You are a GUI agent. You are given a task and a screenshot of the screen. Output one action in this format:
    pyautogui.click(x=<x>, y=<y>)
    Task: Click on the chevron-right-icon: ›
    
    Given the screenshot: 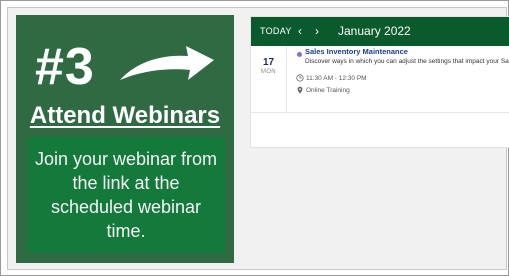 What is the action you would take?
    pyautogui.click(x=317, y=31)
    